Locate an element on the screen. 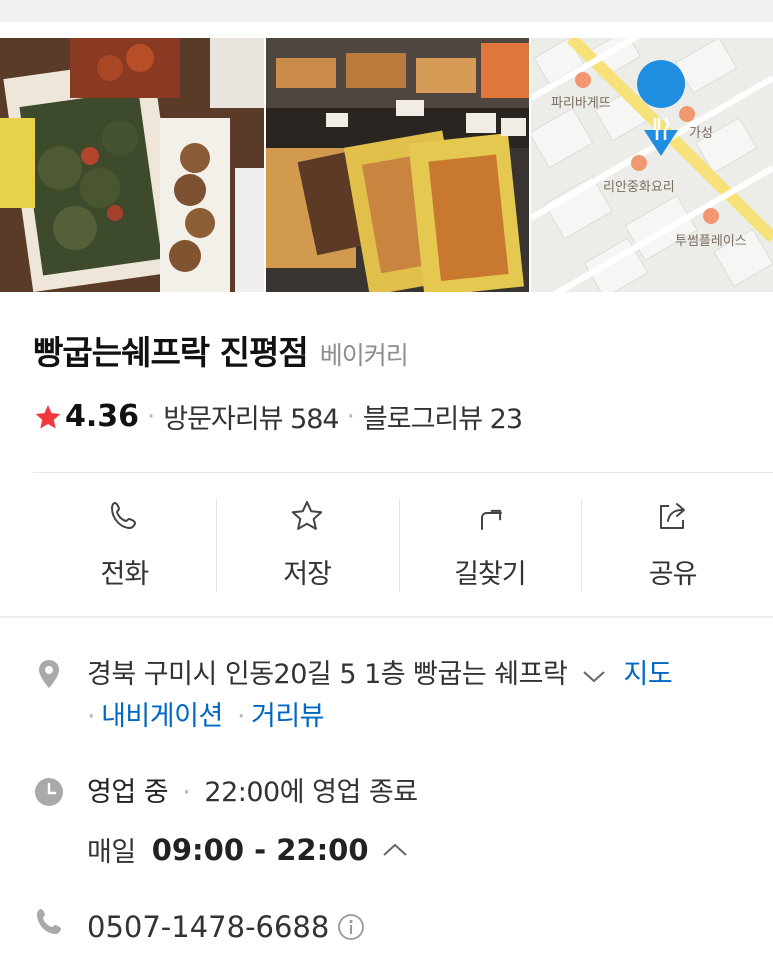 This screenshot has width=773, height=955. closing-time: 22:00에 영업 종료 is located at coordinates (311, 792).